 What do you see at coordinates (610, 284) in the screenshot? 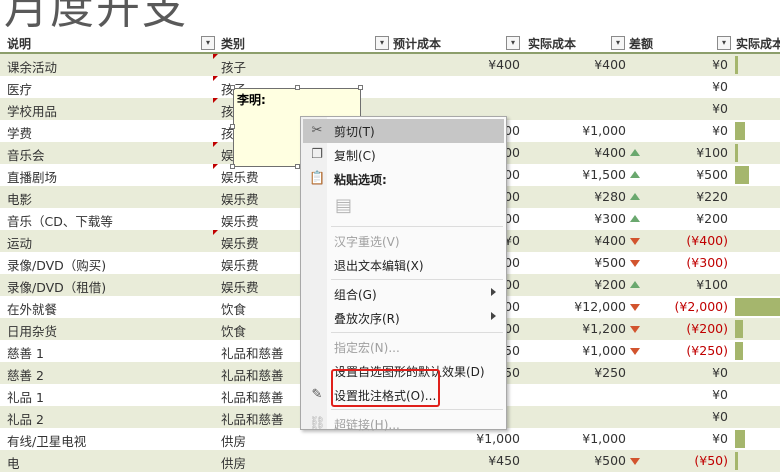
I see `cell-actual-cost: ¥200` at bounding box center [610, 284].